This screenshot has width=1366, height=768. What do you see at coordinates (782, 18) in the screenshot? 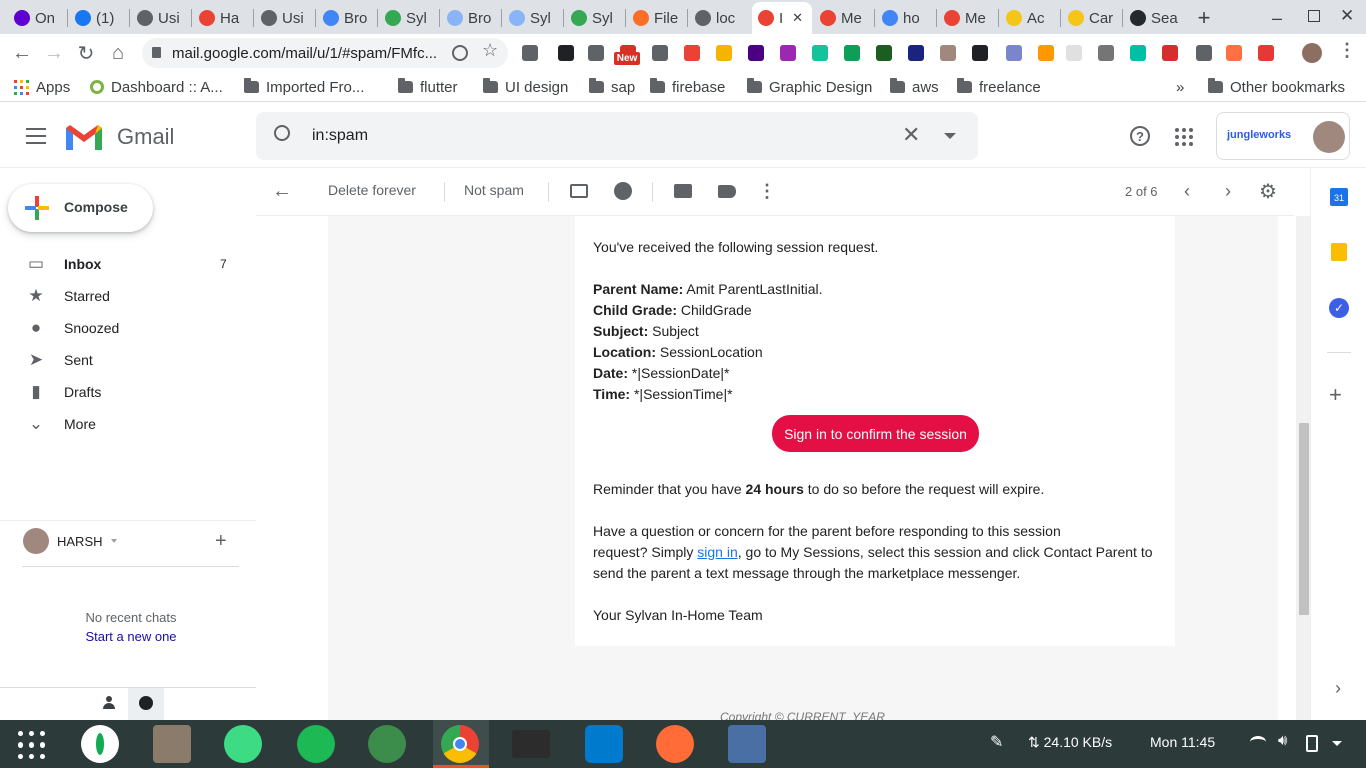
I see `browser-tab: I ✕` at bounding box center [782, 18].